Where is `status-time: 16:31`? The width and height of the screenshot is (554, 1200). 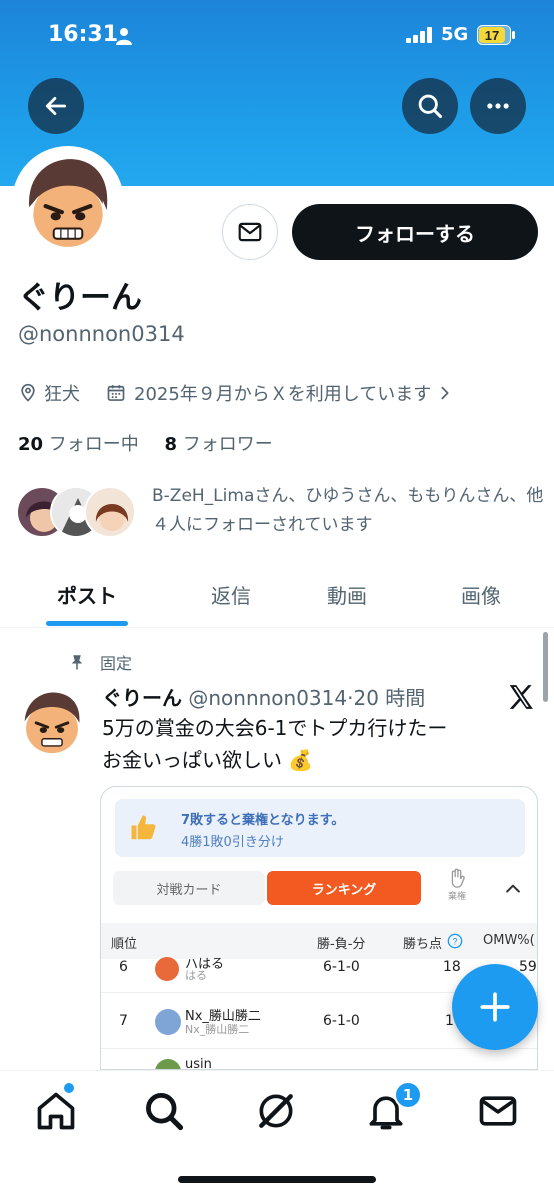 status-time: 16:31 is located at coordinates (83, 34).